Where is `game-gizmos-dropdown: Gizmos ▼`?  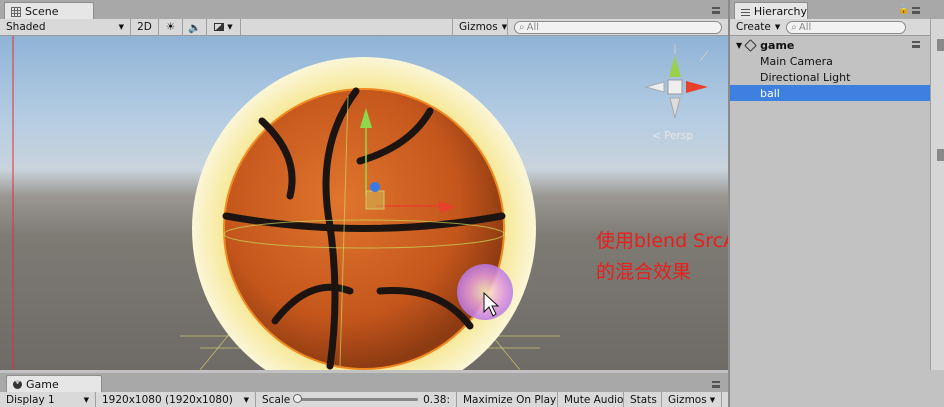
game-gizmos-dropdown: Gizmos ▼ is located at coordinates (692, 399).